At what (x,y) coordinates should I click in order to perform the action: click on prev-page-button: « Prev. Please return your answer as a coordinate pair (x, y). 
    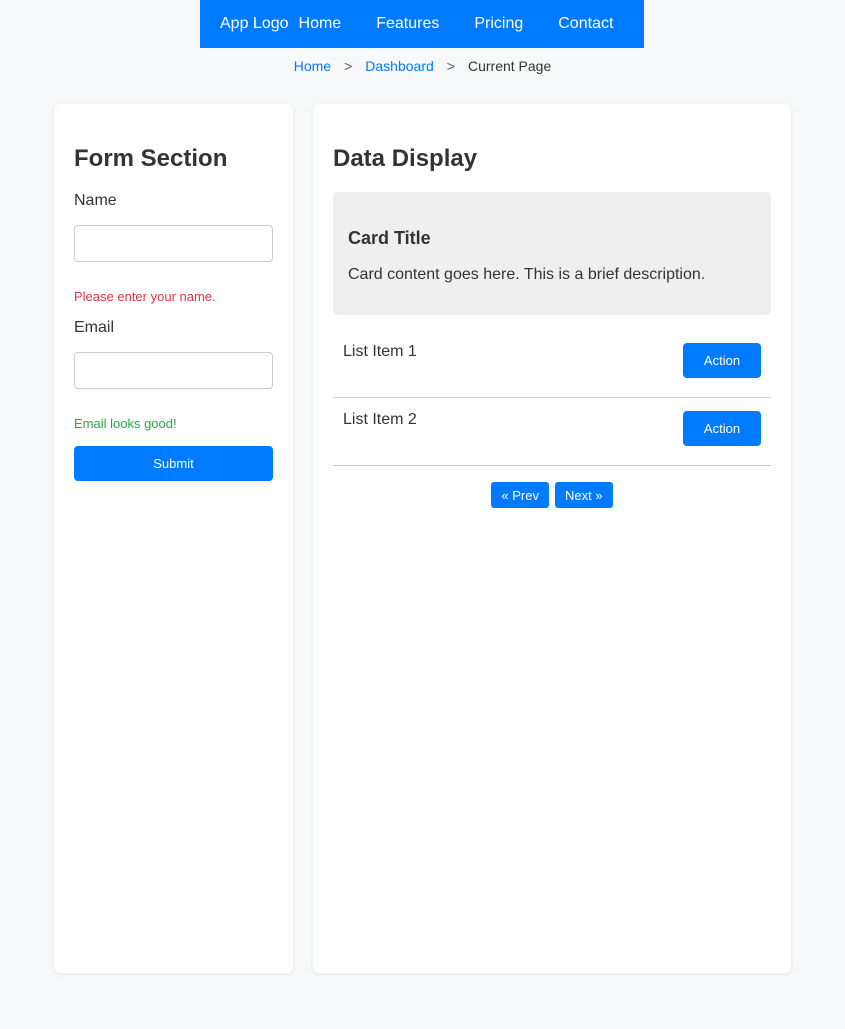
    Looking at the image, I should click on (520, 495).